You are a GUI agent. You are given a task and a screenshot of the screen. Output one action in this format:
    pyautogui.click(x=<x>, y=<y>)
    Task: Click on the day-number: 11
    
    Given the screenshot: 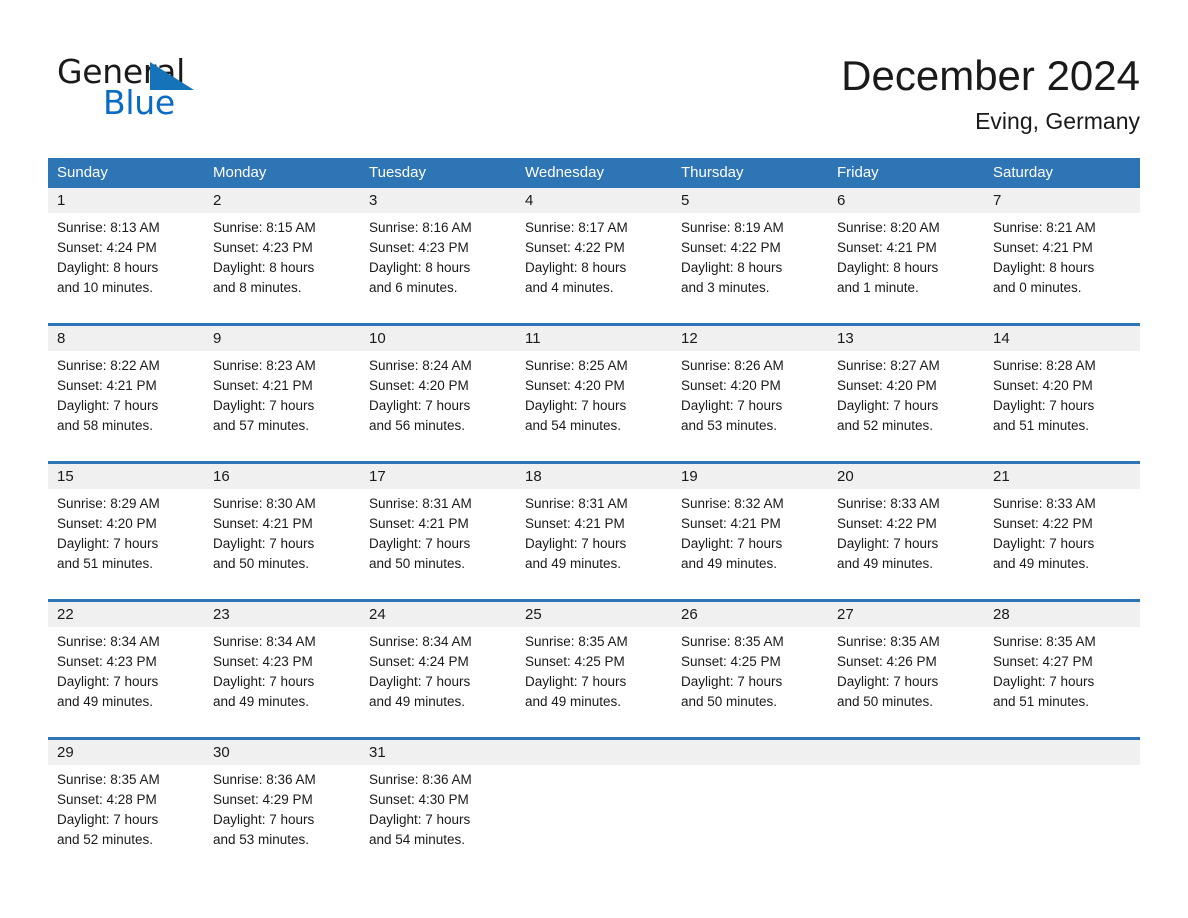 What is the action you would take?
    pyautogui.click(x=594, y=338)
    